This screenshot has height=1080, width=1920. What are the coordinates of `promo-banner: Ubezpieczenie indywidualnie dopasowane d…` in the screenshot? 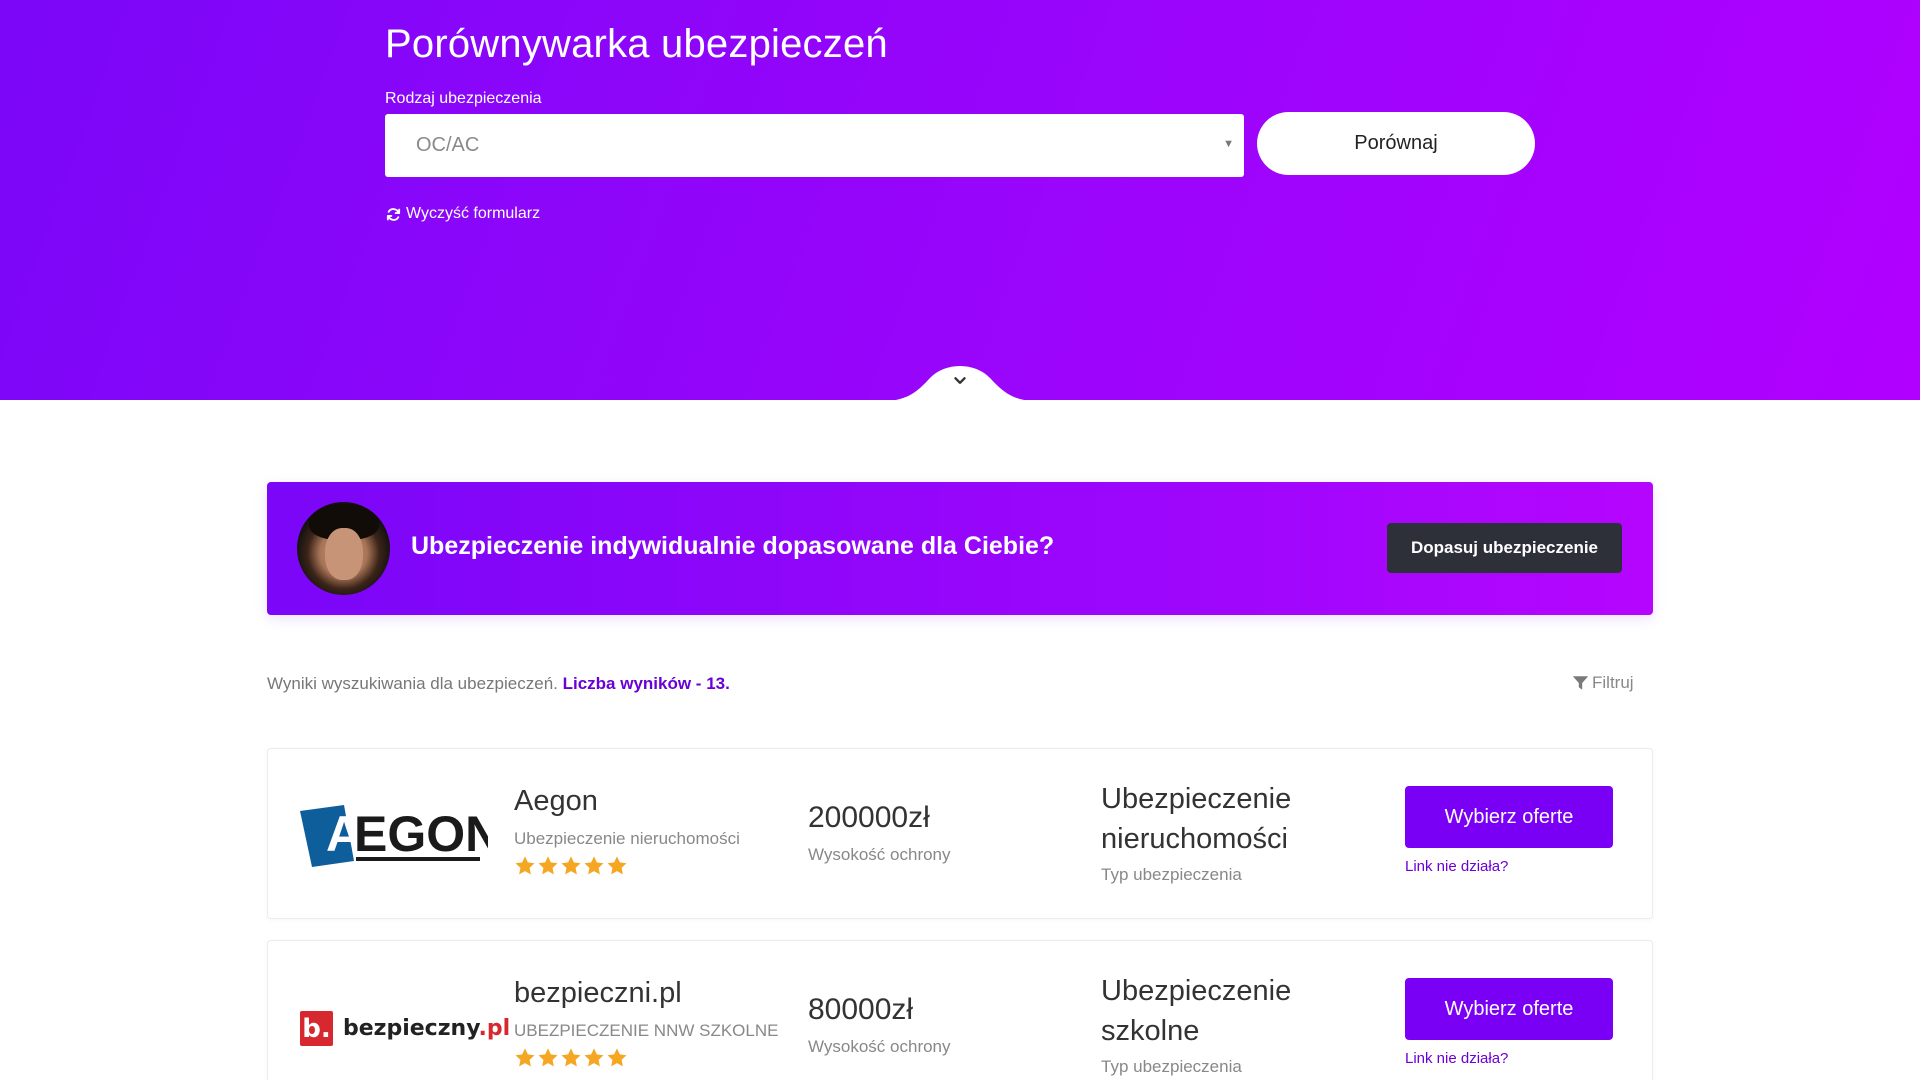 It's located at (960, 548).